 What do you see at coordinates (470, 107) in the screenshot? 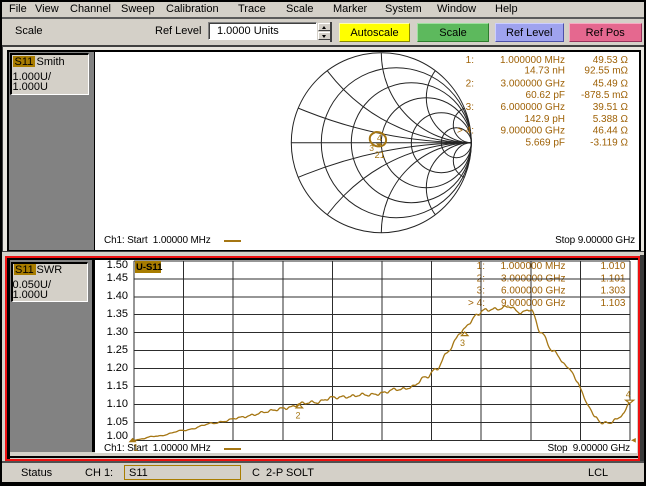
I see `svg-text: 3:` at bounding box center [470, 107].